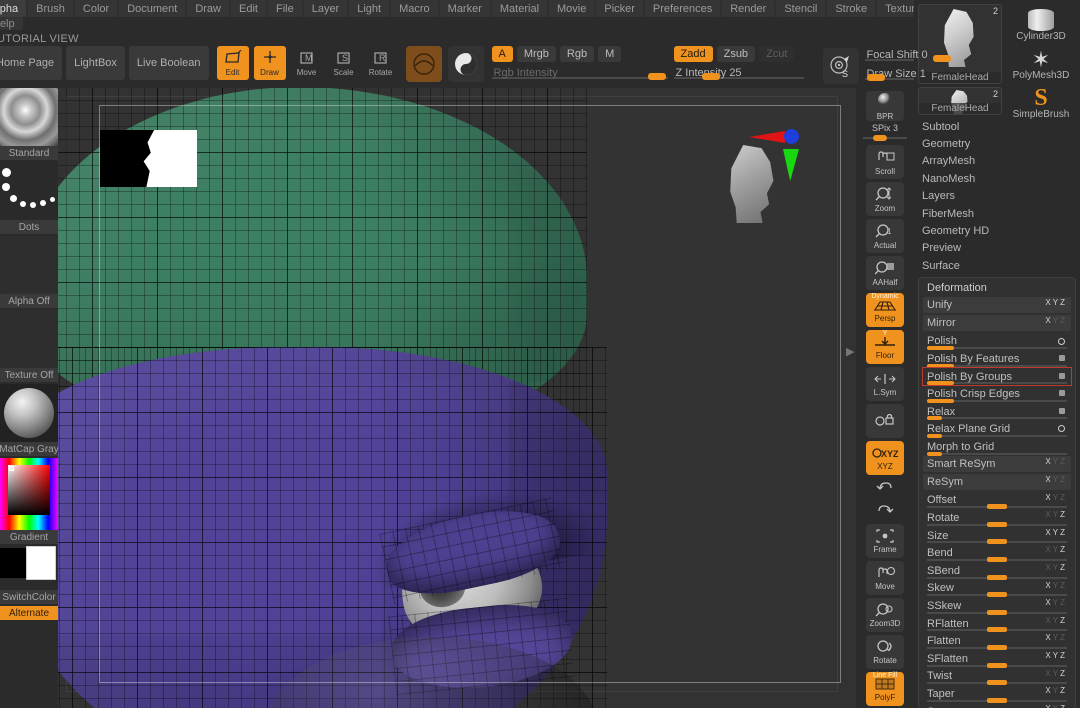  What do you see at coordinates (29, 413) in the screenshot?
I see `material-thumbnail` at bounding box center [29, 413].